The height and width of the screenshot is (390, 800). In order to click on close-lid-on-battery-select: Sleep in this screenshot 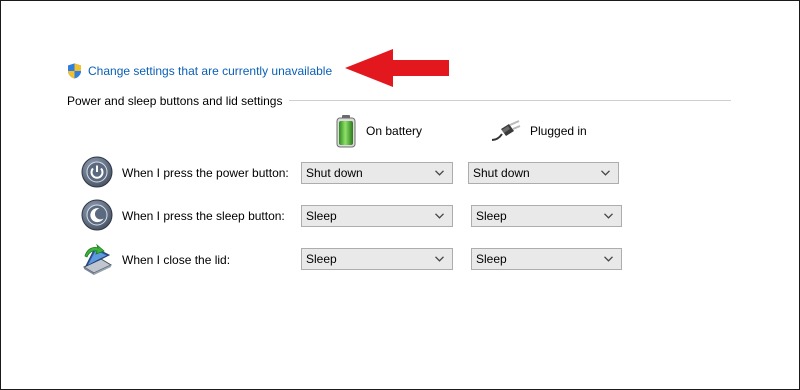, I will do `click(377, 259)`.